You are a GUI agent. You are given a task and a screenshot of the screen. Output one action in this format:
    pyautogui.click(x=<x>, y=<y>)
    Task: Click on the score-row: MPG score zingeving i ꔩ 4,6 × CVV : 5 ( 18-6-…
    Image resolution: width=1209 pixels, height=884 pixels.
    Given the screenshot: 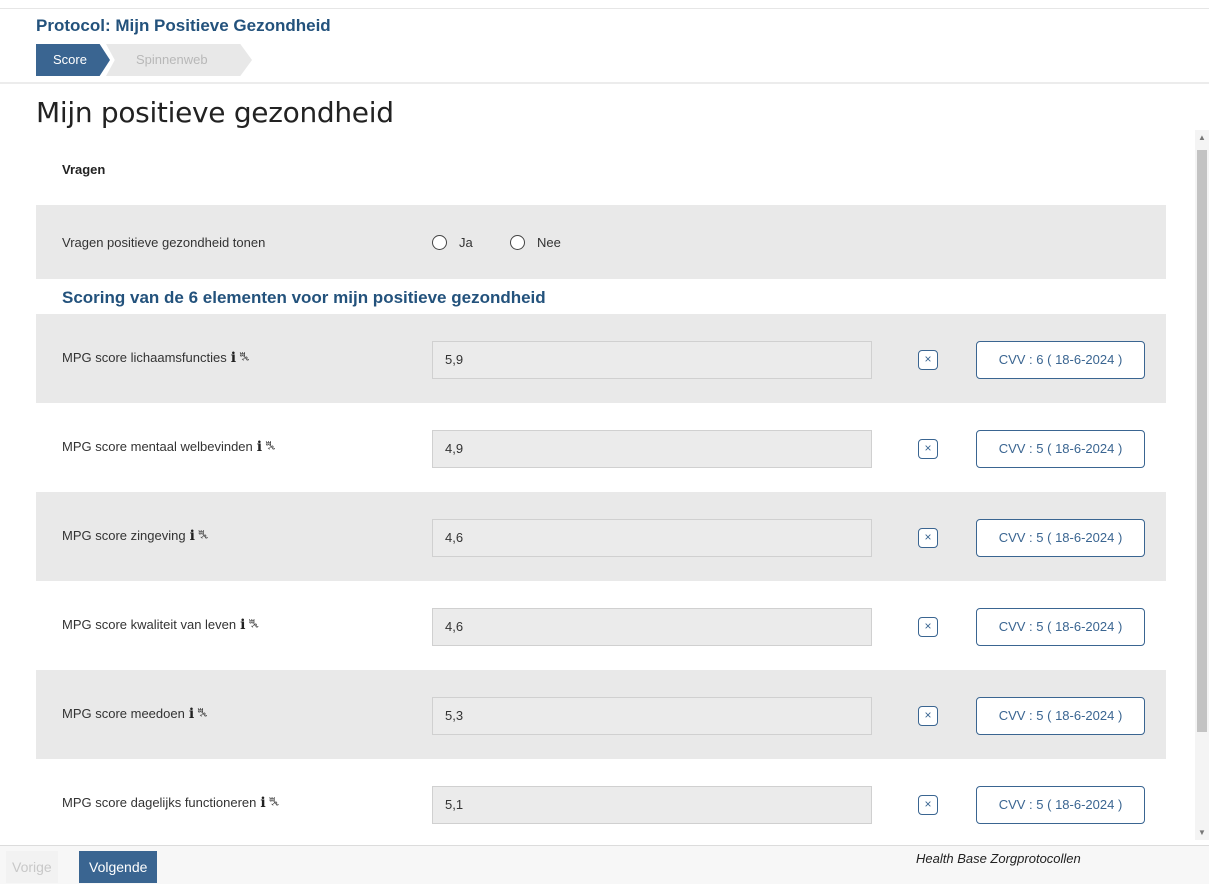 What is the action you would take?
    pyautogui.click(x=601, y=536)
    